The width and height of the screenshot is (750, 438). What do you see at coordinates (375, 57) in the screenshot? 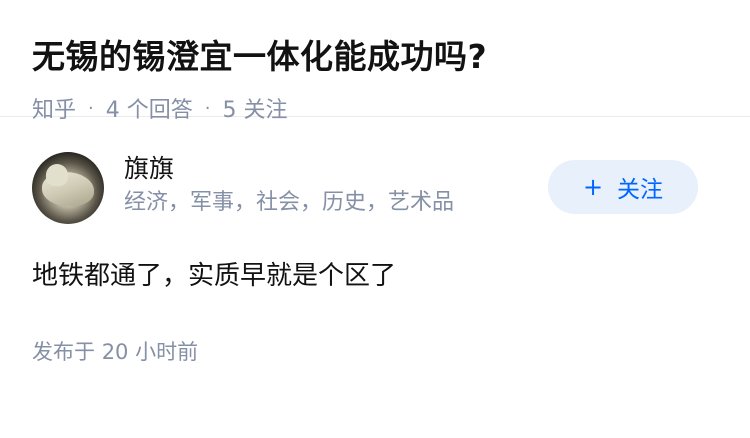
I see `question-title: 无锡的锡澄宜一体化能成功吗?` at bounding box center [375, 57].